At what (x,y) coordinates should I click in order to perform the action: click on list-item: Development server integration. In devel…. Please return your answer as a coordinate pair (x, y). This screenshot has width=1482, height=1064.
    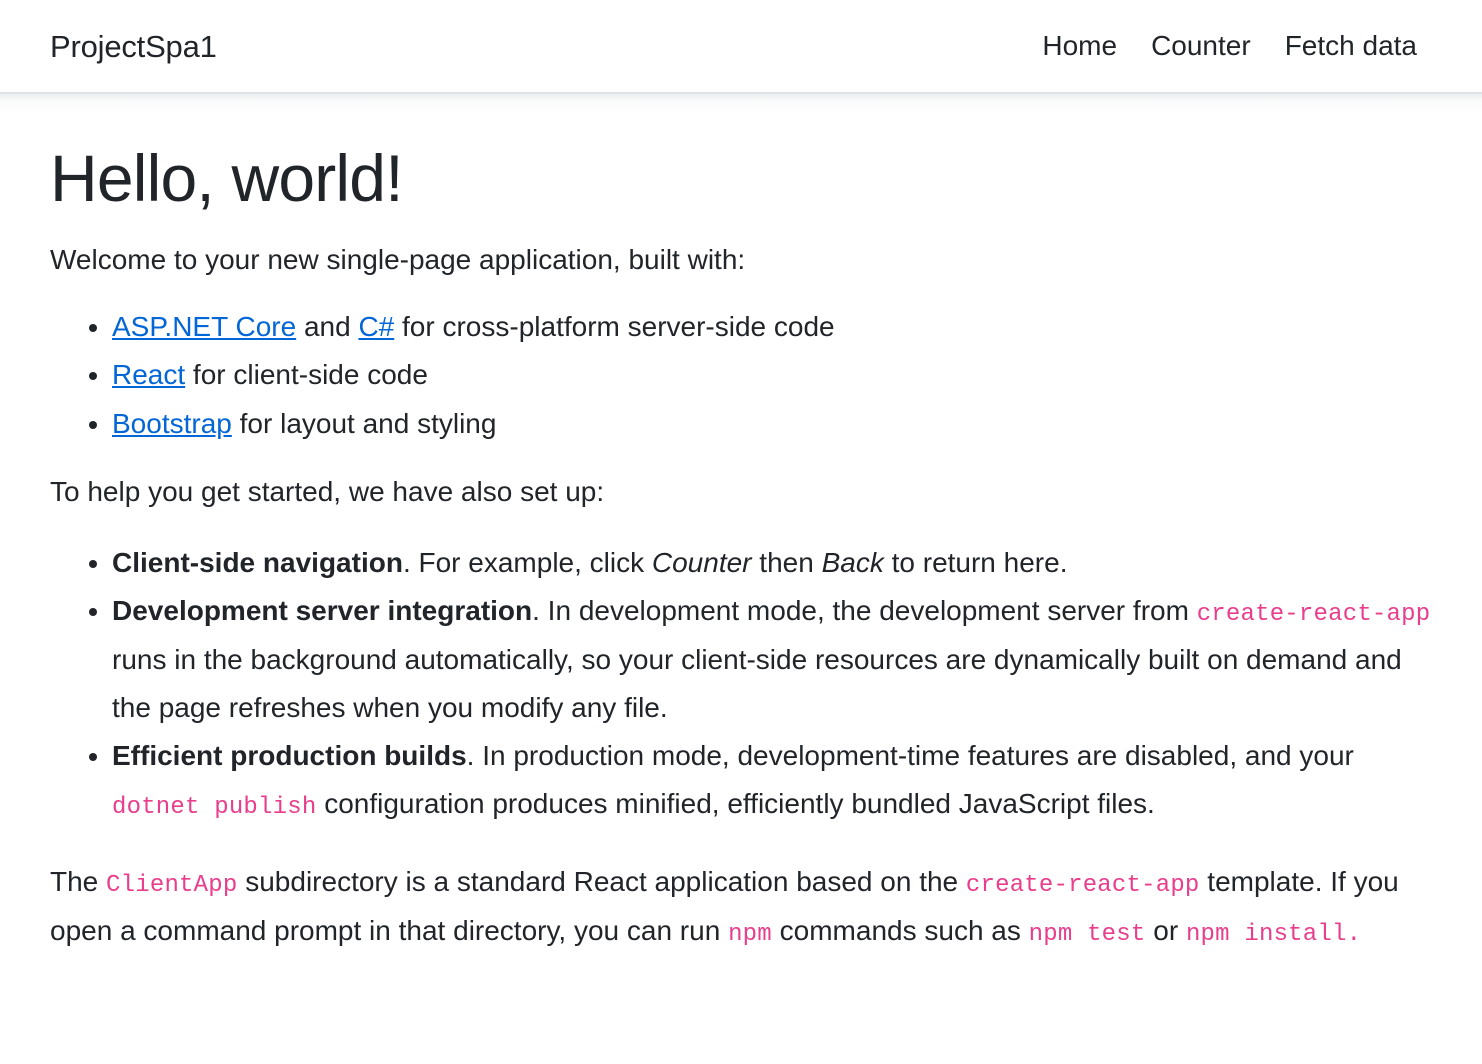
    Looking at the image, I should click on (772, 659).